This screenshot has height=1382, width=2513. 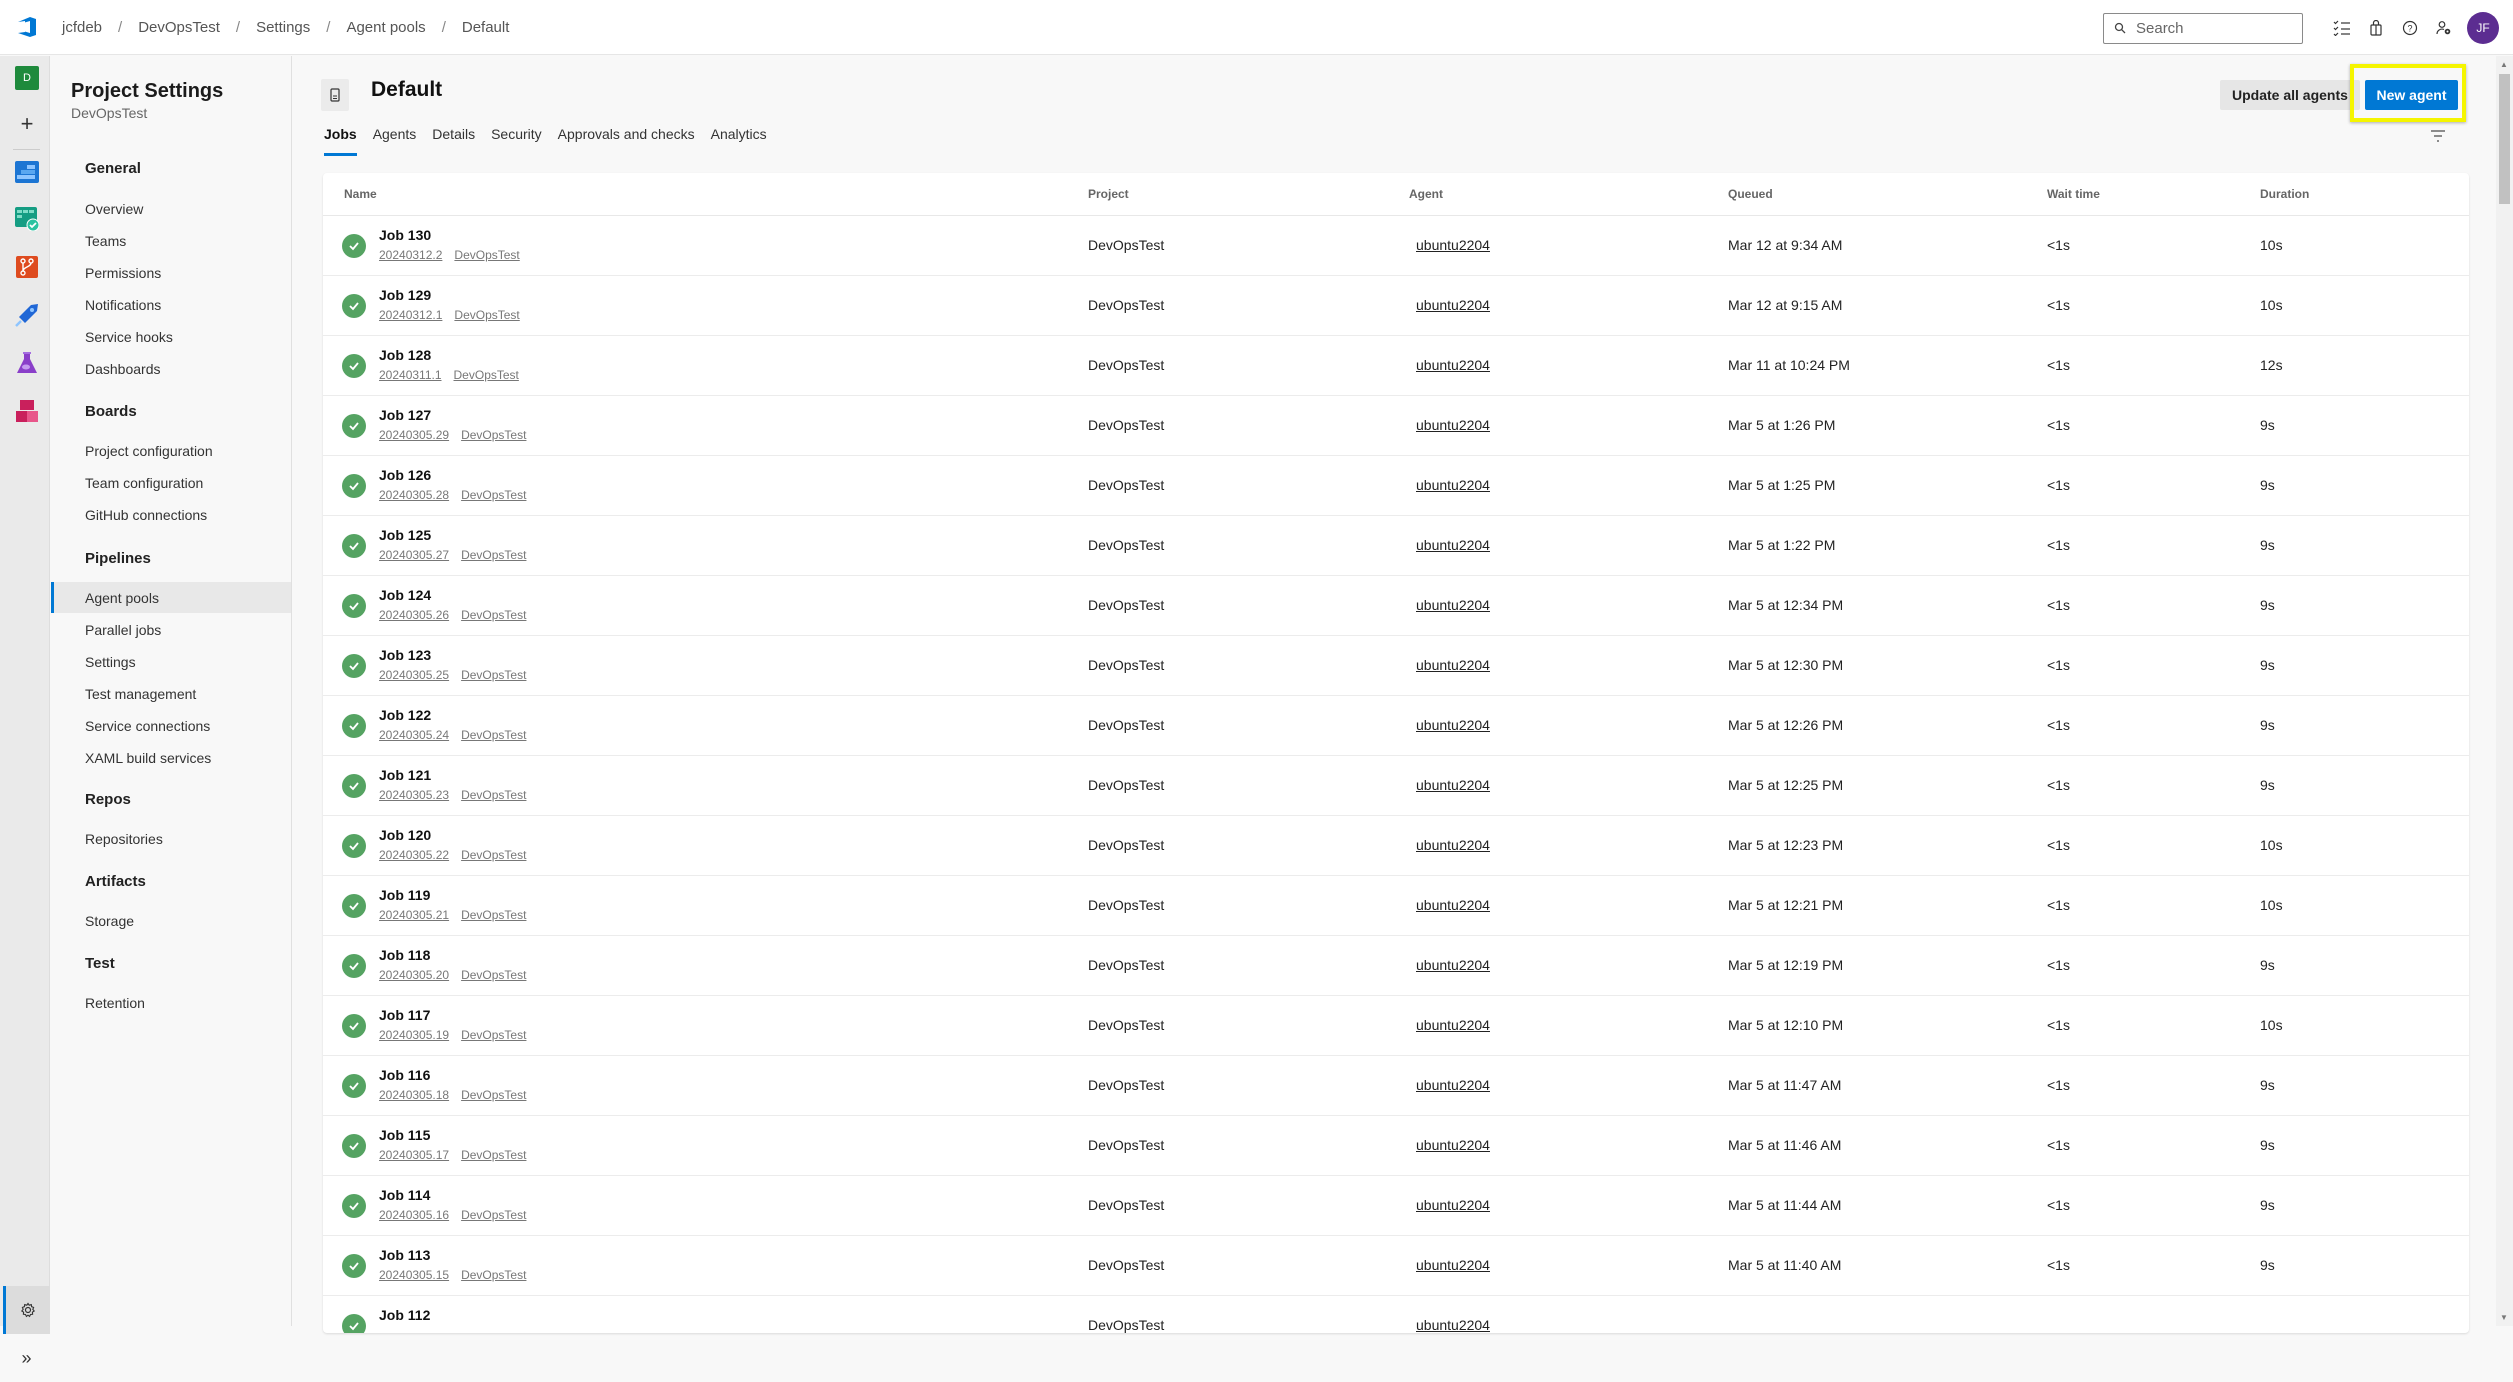 I want to click on job-name: Job 128, so click(x=405, y=355).